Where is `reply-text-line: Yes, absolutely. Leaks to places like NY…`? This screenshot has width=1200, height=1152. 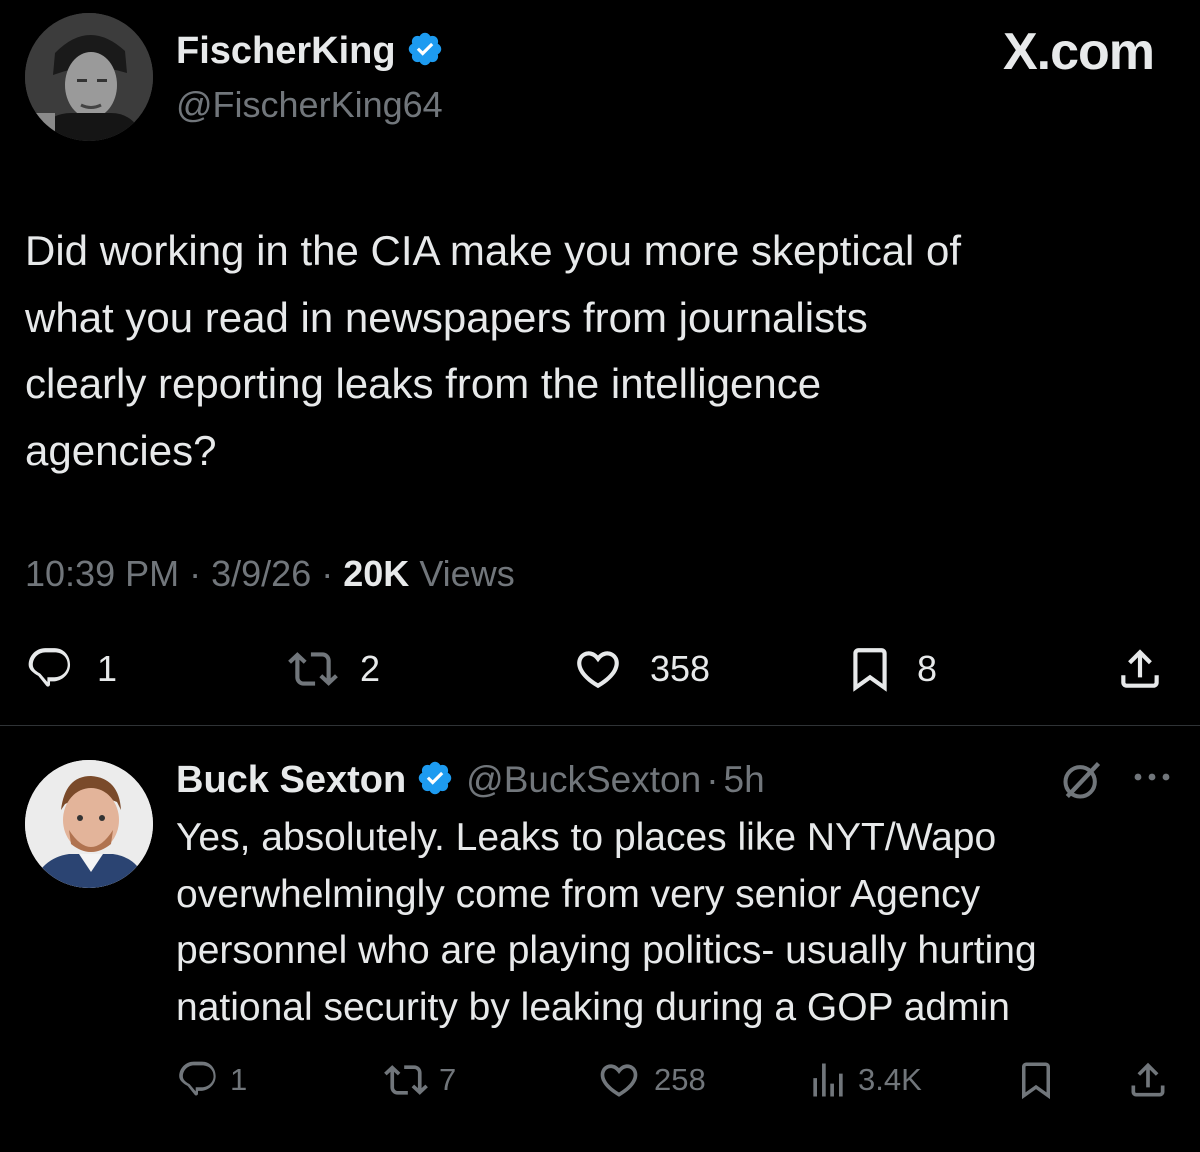 reply-text-line: Yes, absolutely. Leaks to places like NY… is located at coordinates (586, 837).